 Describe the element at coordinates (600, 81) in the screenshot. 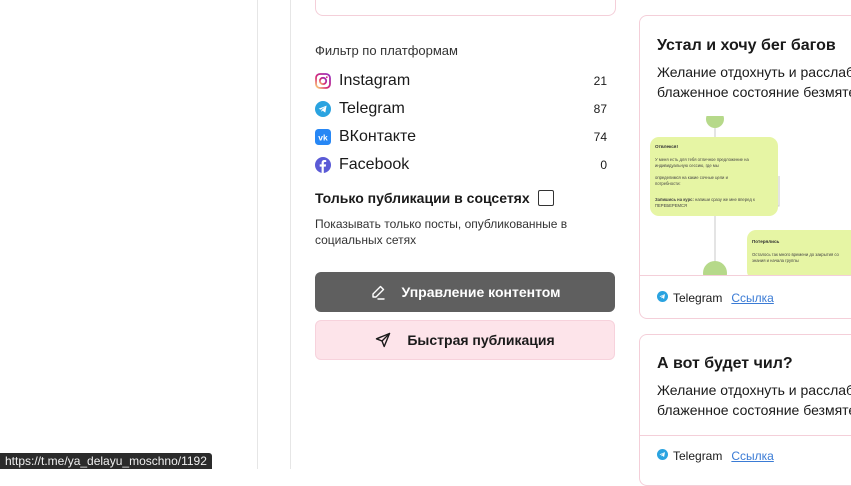

I see `platform-count: 21` at that location.